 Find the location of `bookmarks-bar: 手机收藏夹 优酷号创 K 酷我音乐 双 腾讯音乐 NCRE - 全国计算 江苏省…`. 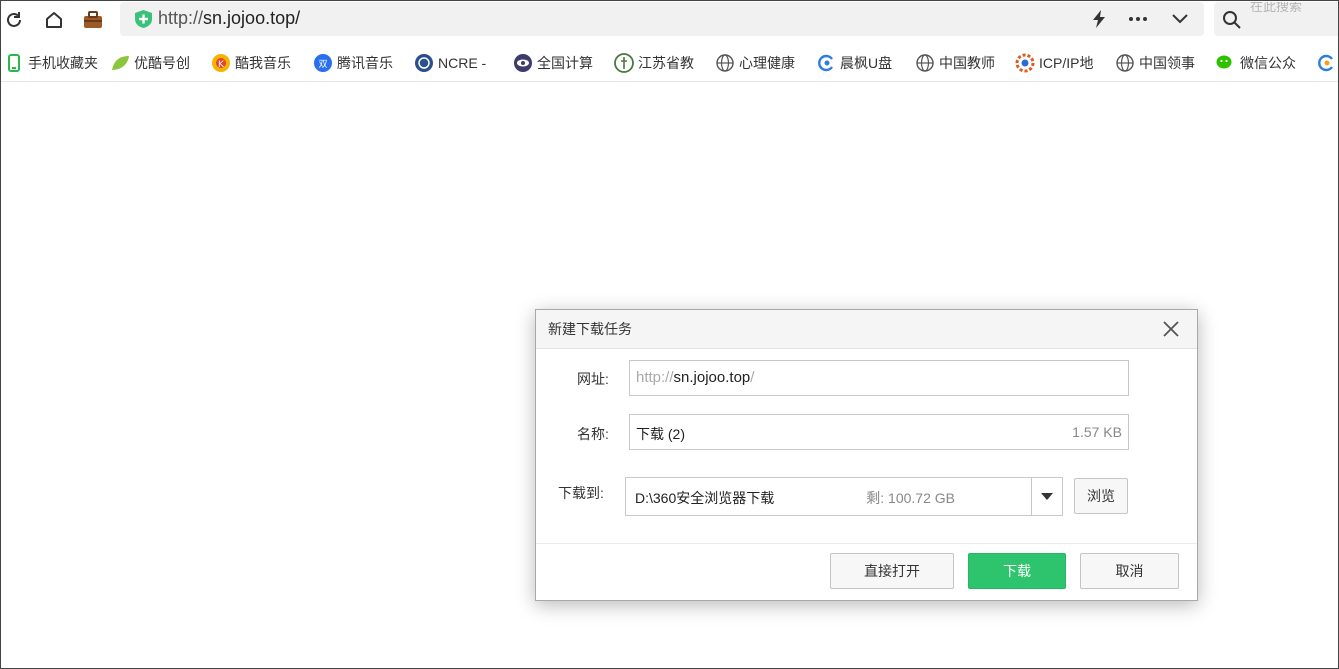

bookmarks-bar: 手机收藏夹 优酷号创 K 酷我音乐 双 腾讯音乐 NCRE - 全国计算 江苏省… is located at coordinates (669, 63).